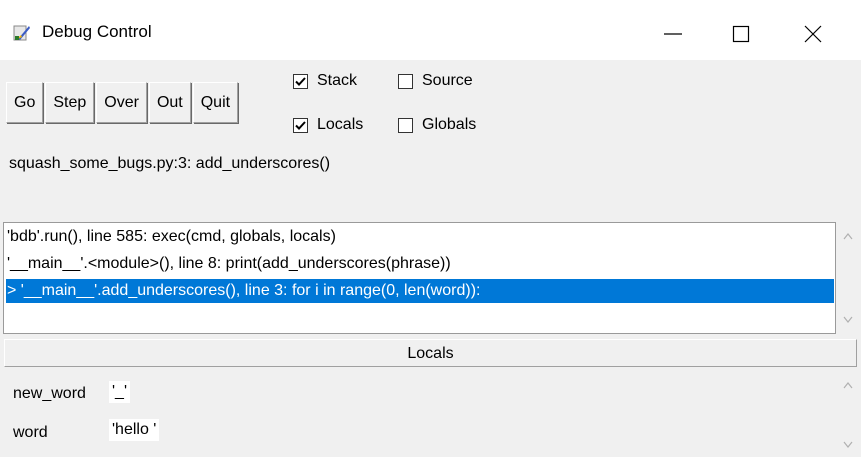 This screenshot has width=861, height=457. What do you see at coordinates (215, 102) in the screenshot?
I see `quit-button: Quit` at bounding box center [215, 102].